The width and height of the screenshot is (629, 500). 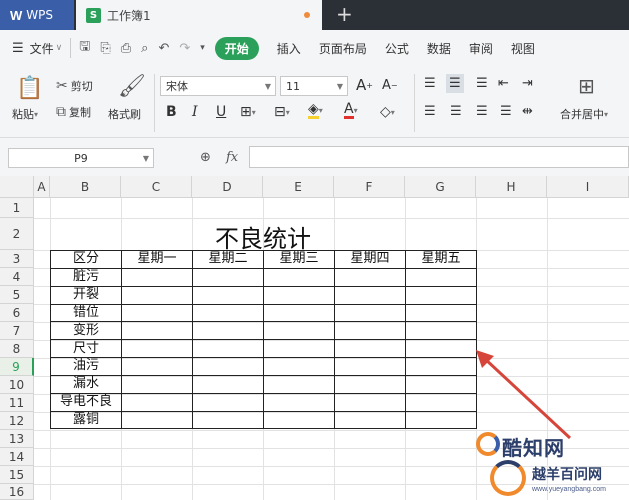 What do you see at coordinates (390, 85) in the screenshot?
I see `decrease-font-button: A −` at bounding box center [390, 85].